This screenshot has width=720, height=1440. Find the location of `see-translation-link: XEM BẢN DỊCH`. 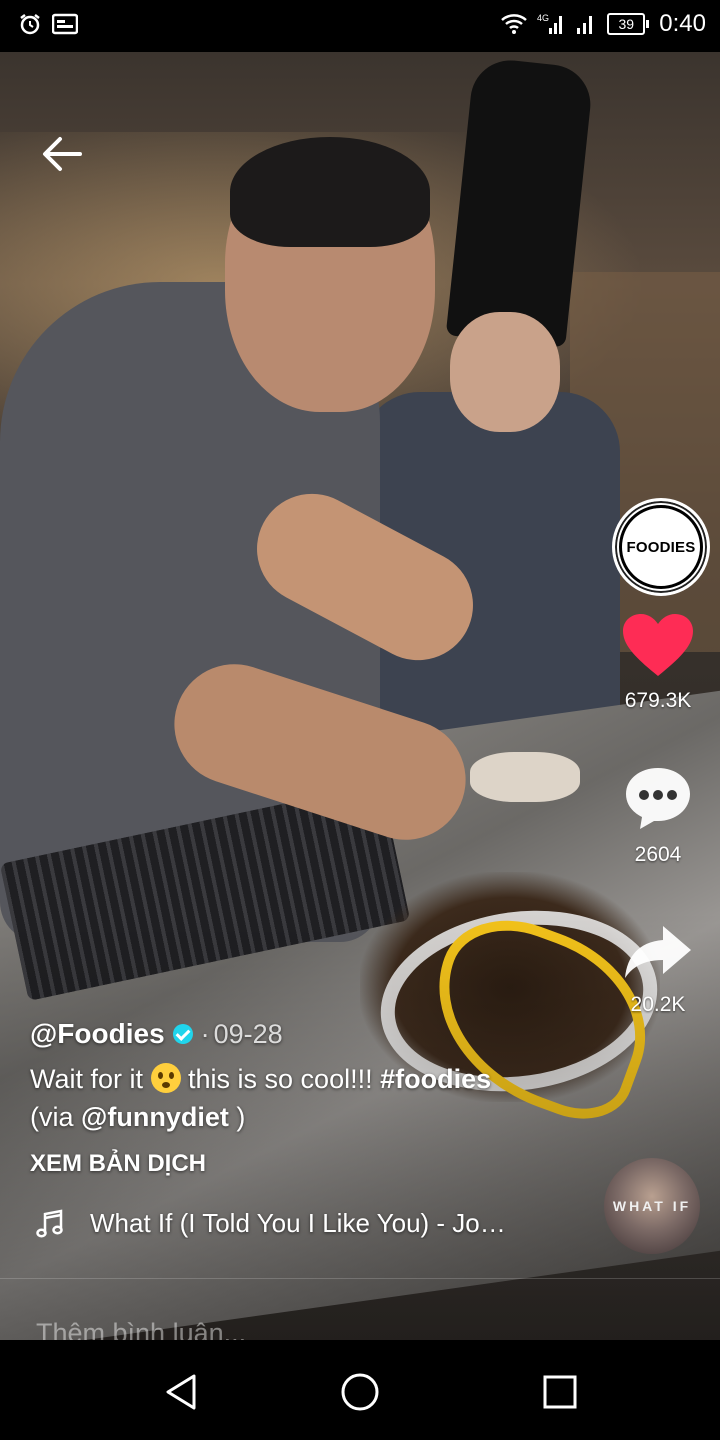

see-translation-link: XEM BẢN DỊCH is located at coordinates (310, 1164).